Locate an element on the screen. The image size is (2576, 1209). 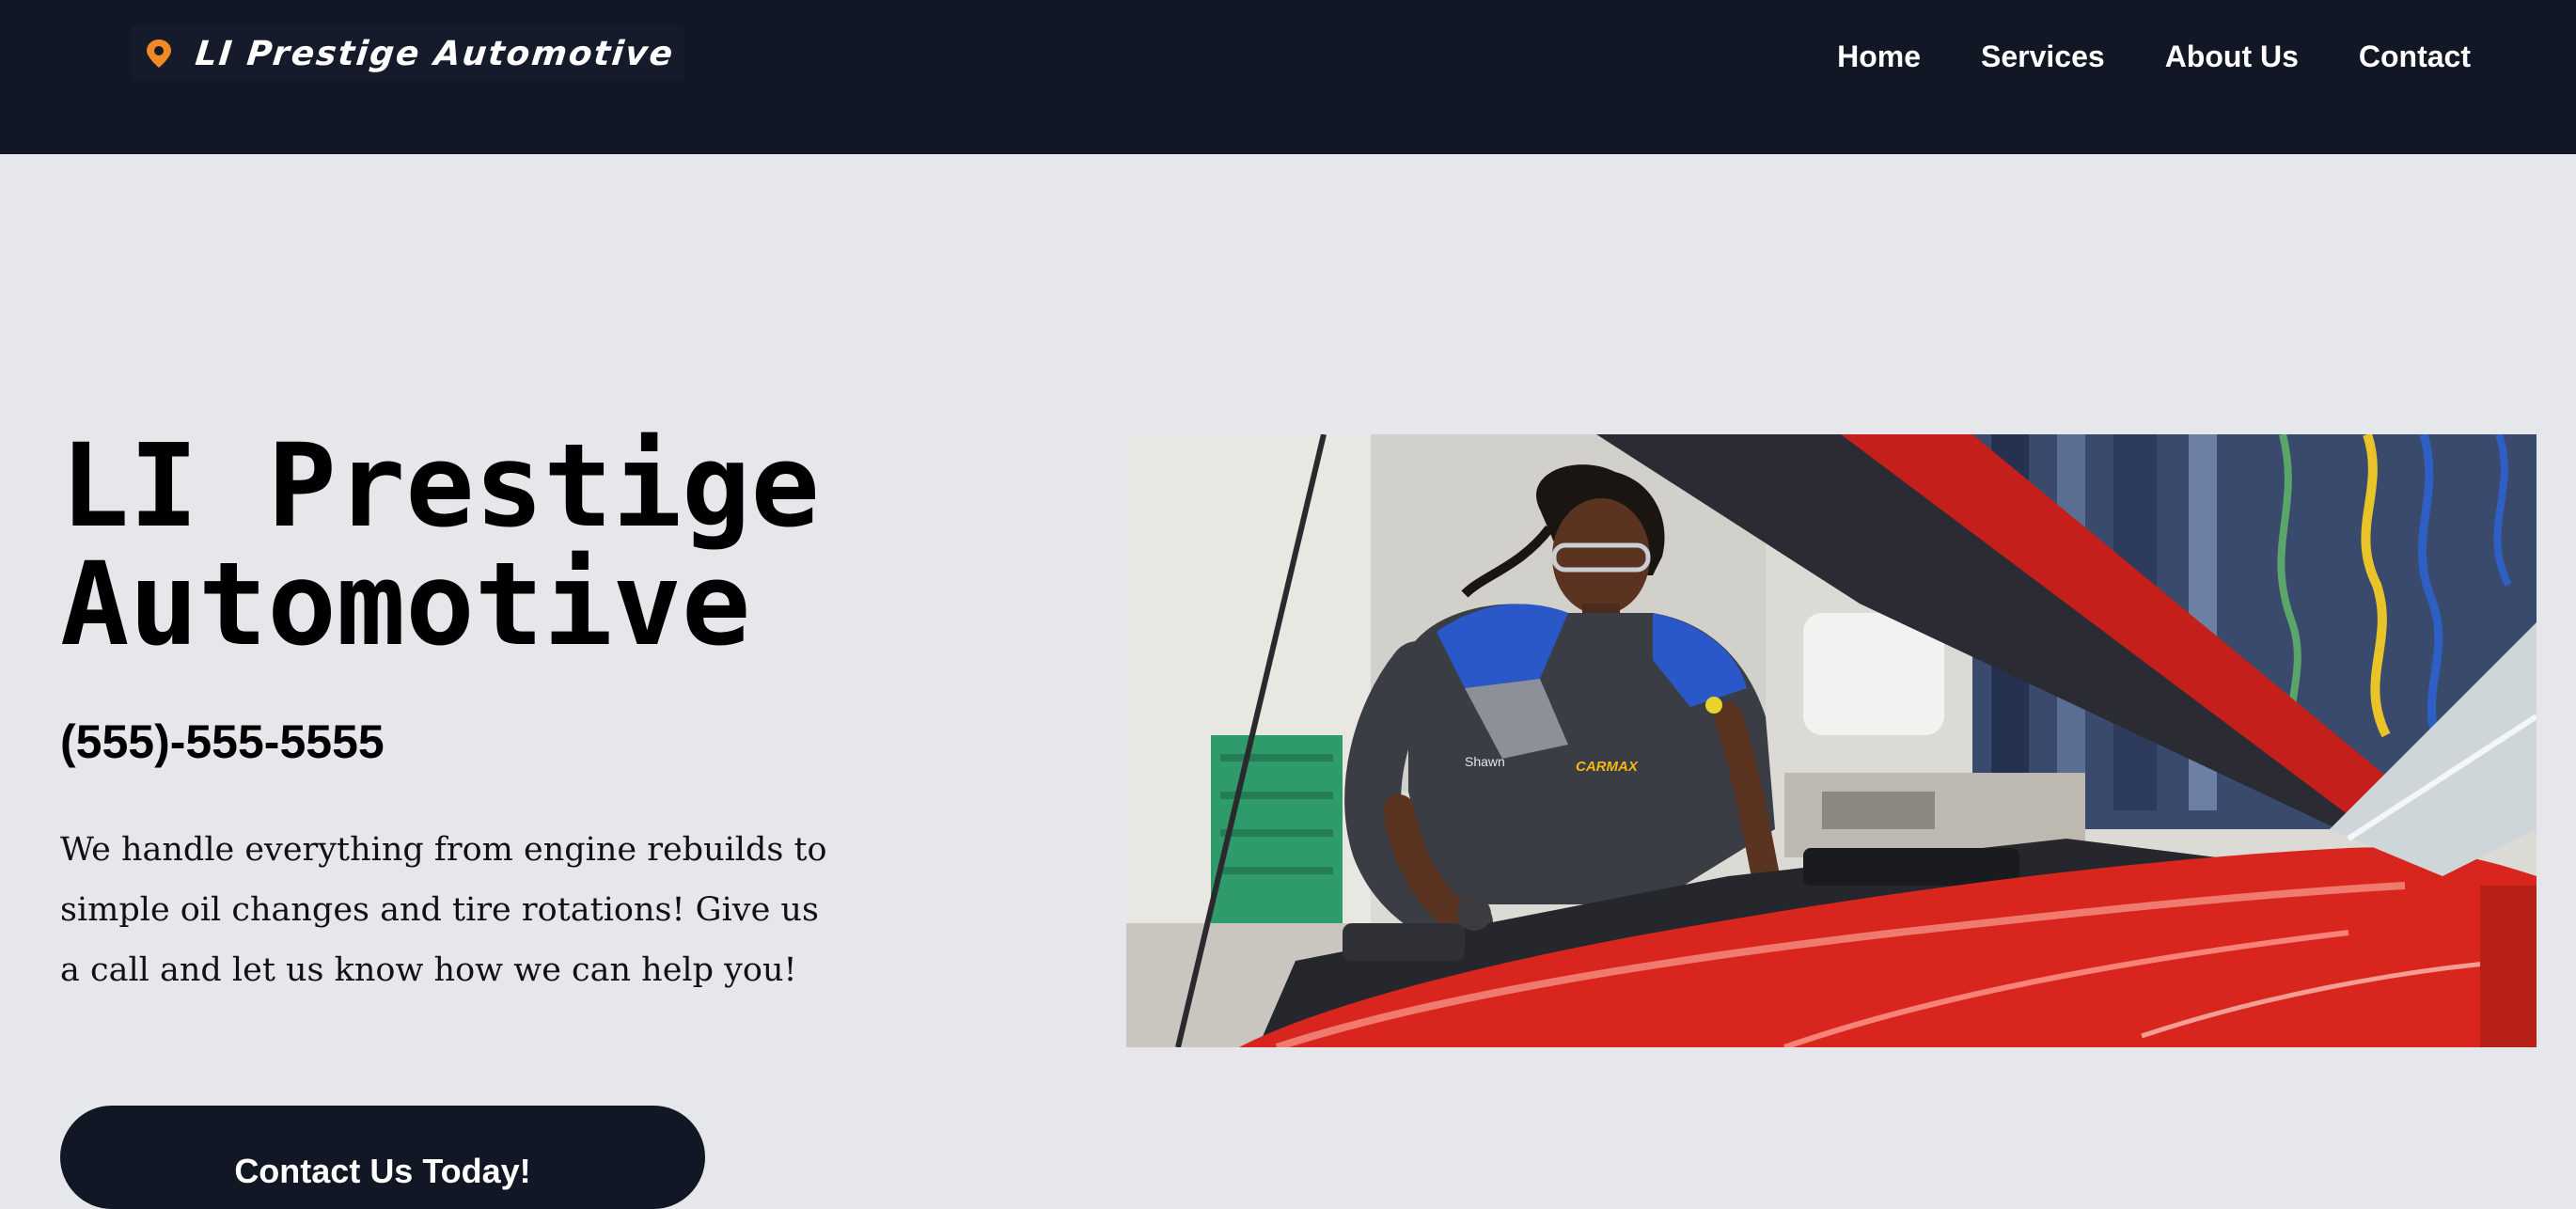
nav-link-about-us: About Us is located at coordinates (2232, 56).